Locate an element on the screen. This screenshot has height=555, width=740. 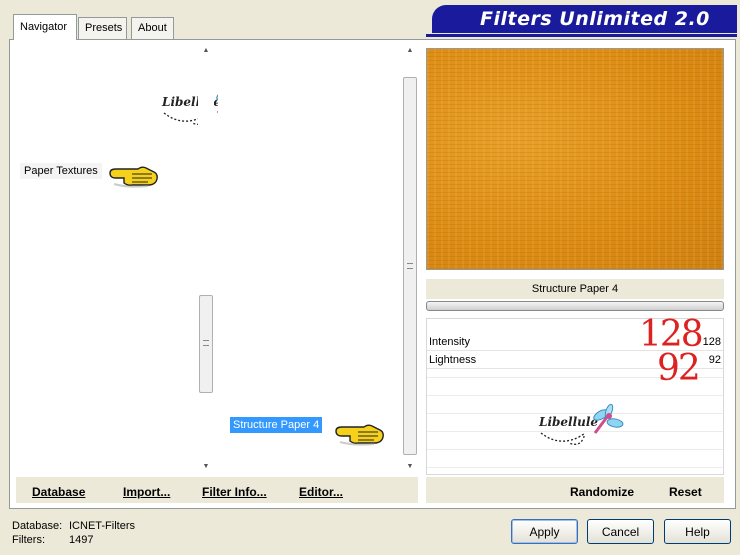
filters-value: 1497 is located at coordinates (81, 540).